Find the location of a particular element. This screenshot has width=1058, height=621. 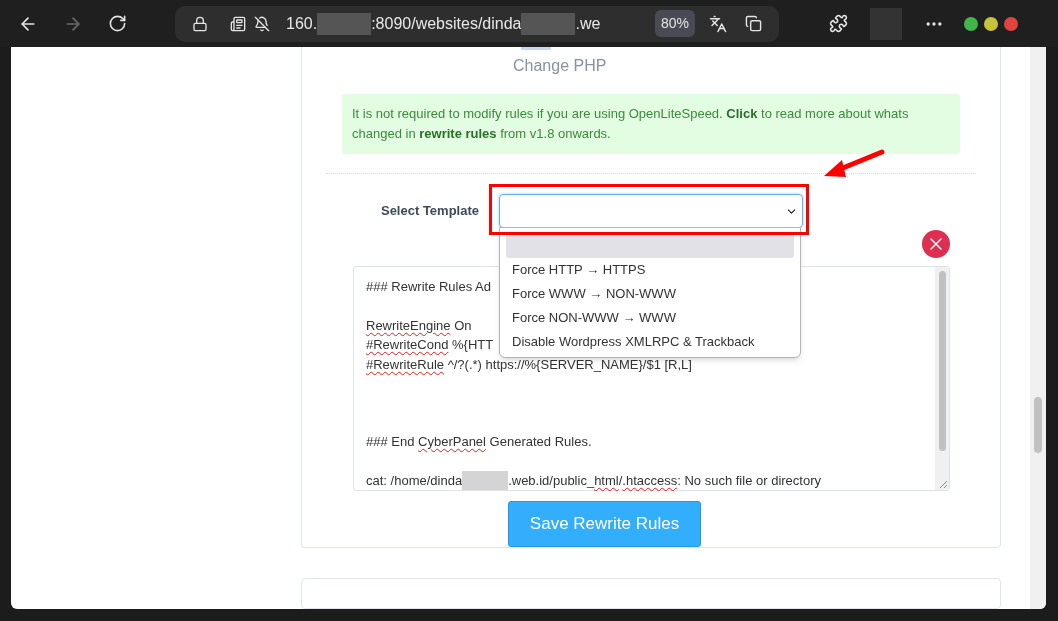

reader-icon is located at coordinates (238, 23).